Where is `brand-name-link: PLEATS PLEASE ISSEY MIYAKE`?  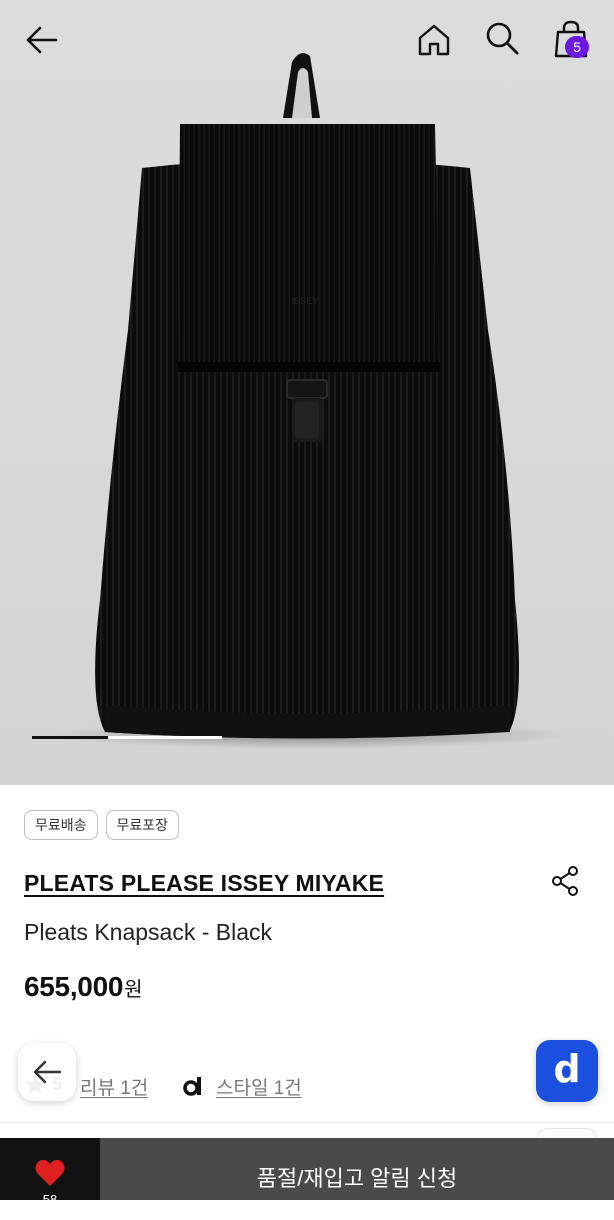
brand-name-link: PLEATS PLEASE ISSEY MIYAKE is located at coordinates (204, 883).